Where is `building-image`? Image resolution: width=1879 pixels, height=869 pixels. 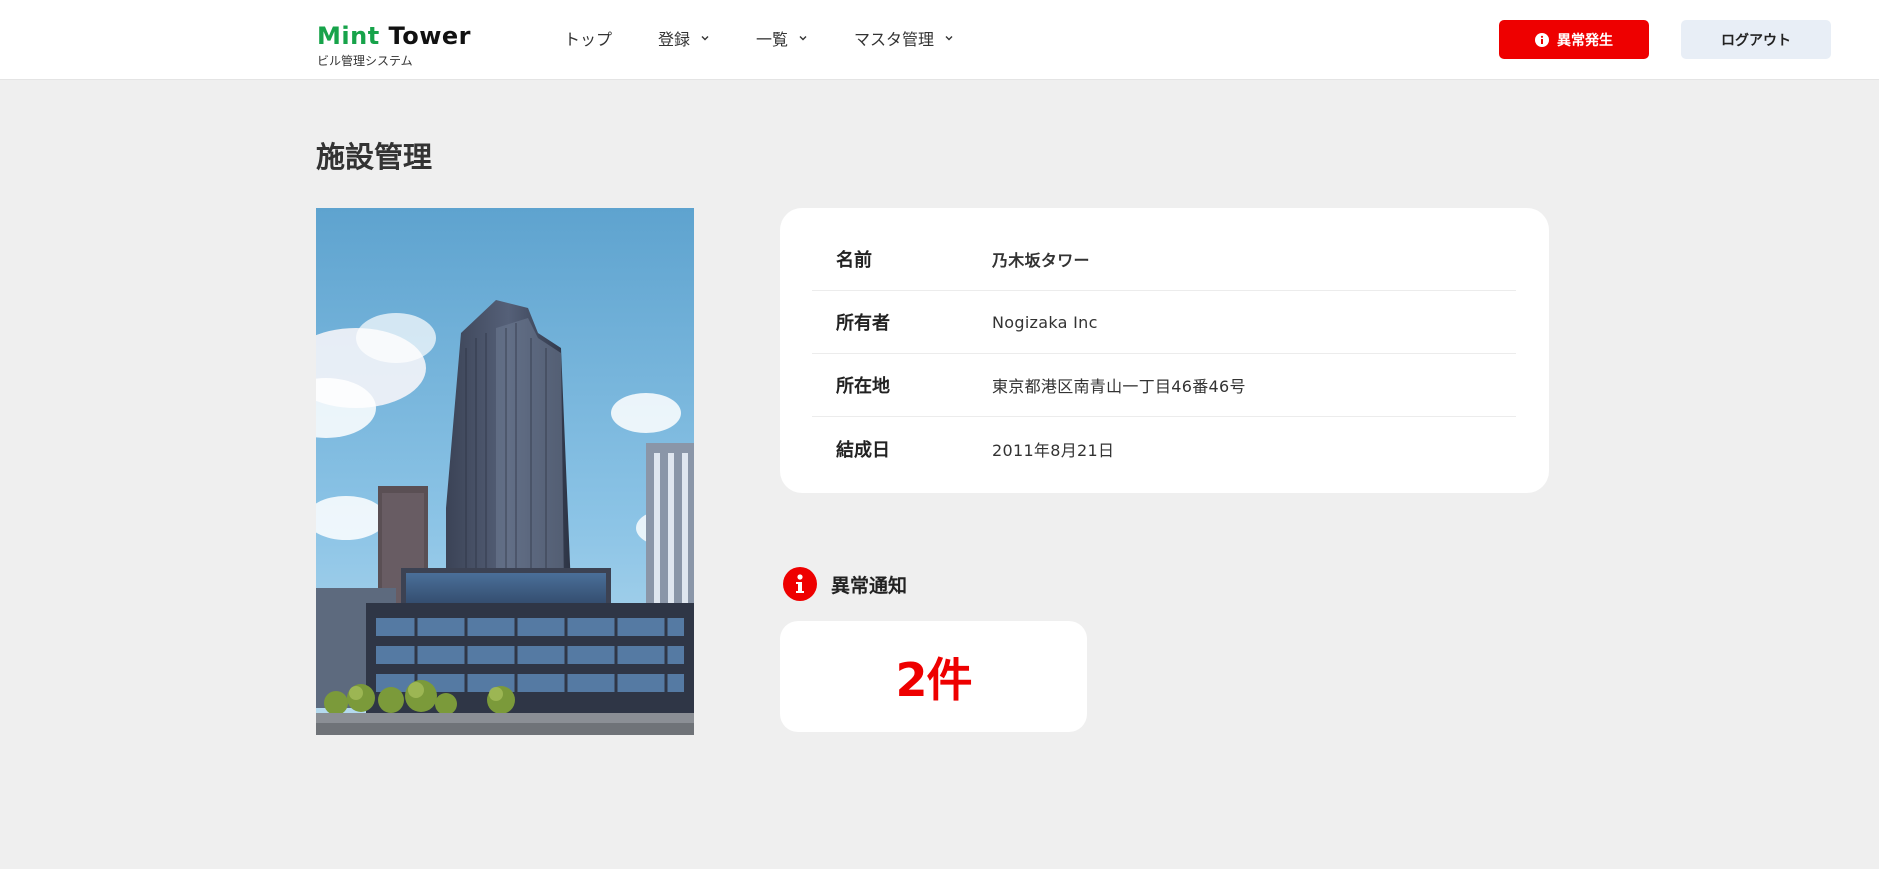
building-image is located at coordinates (505, 471).